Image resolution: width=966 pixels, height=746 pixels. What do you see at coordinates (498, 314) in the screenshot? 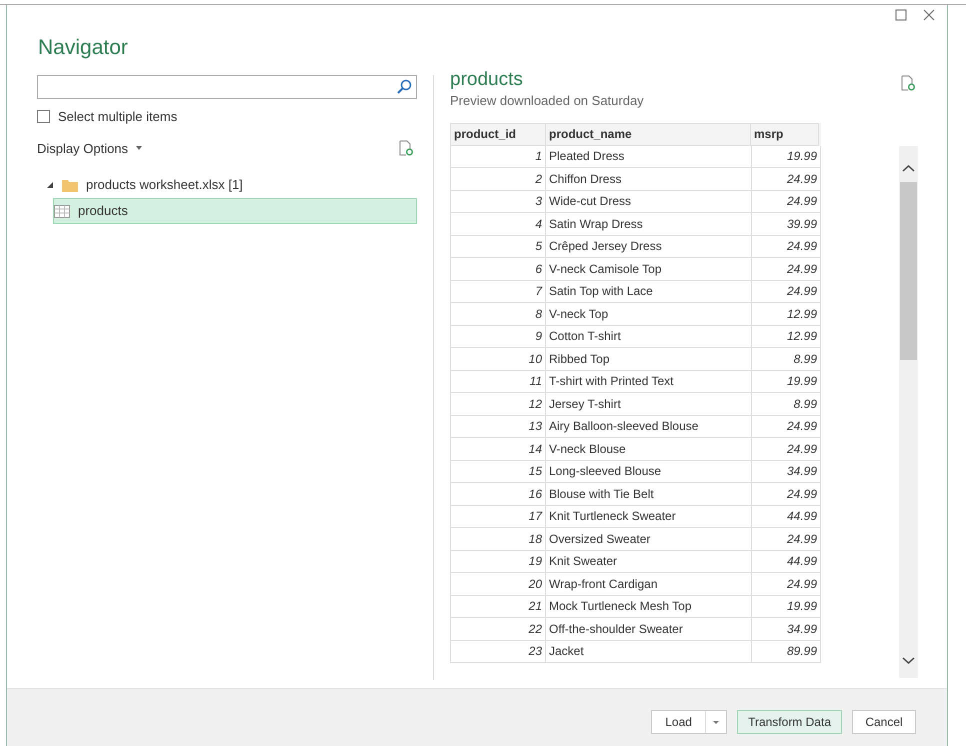
I see `table-cell: 8` at bounding box center [498, 314].